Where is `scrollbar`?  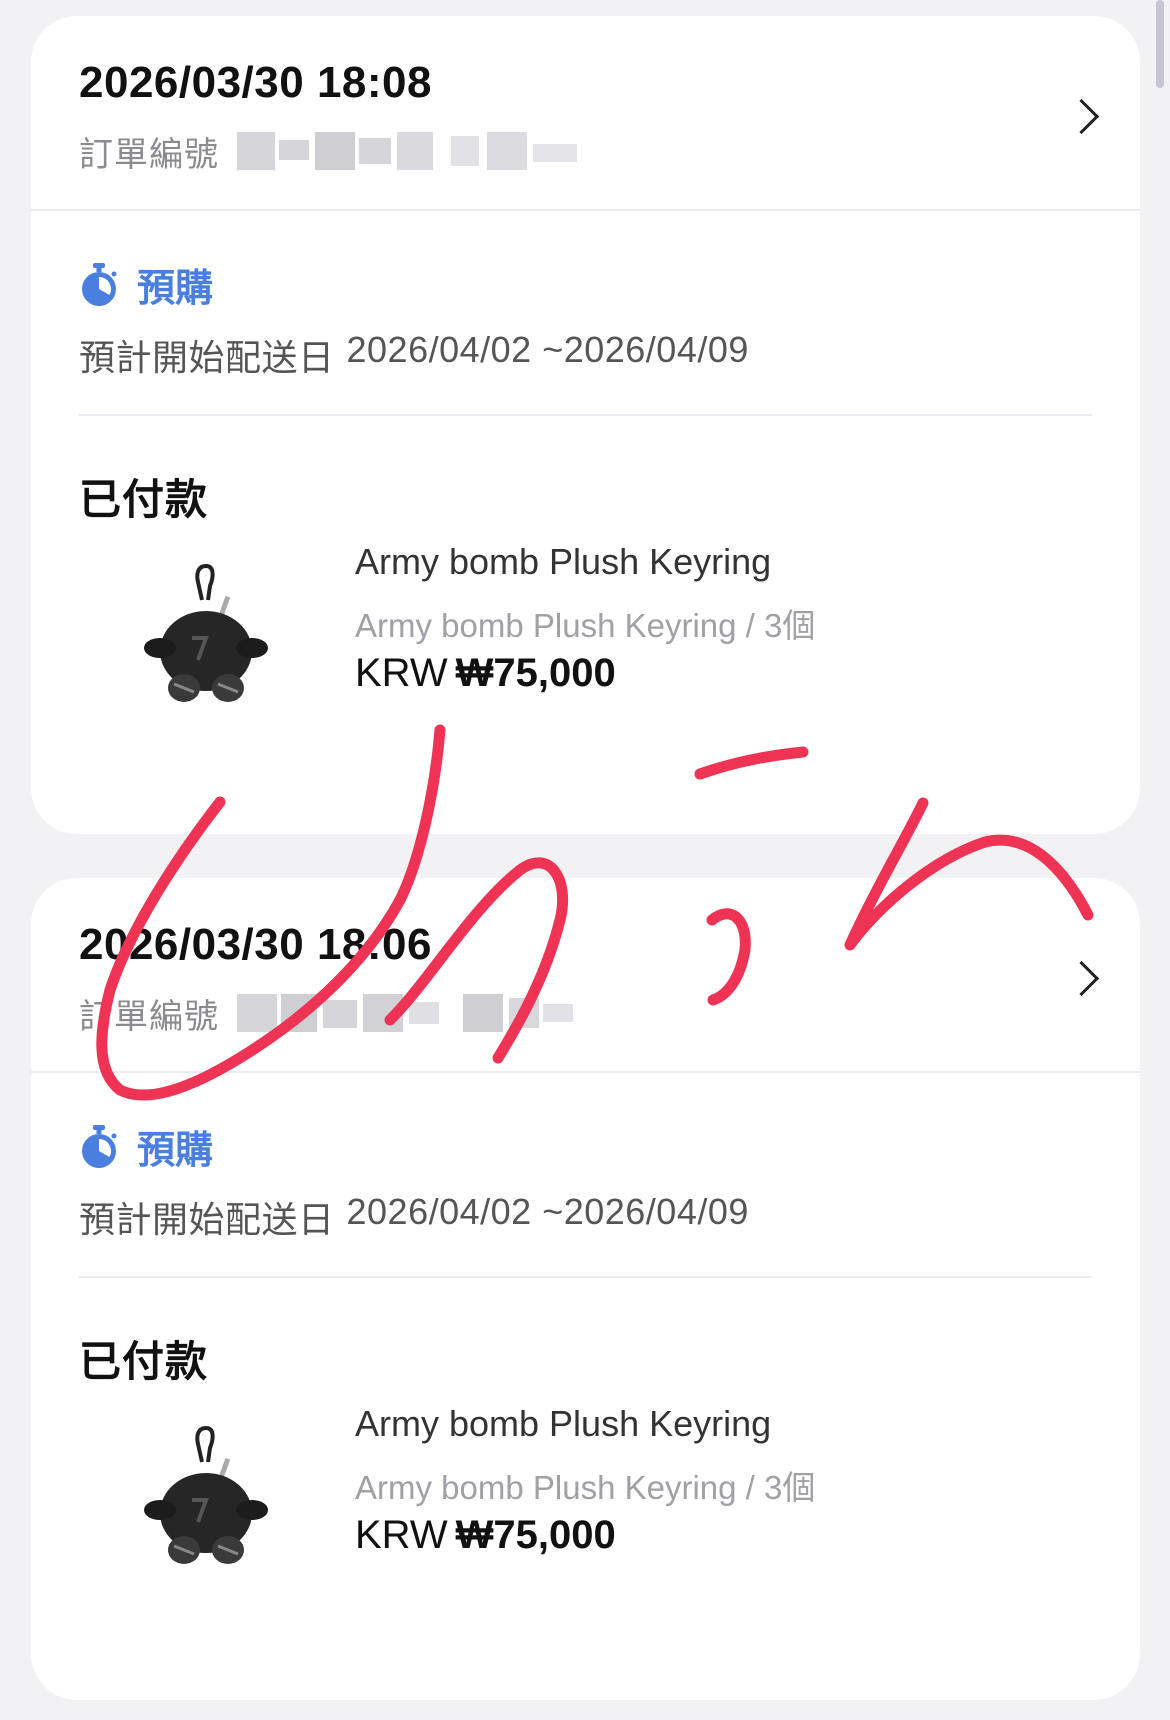 scrollbar is located at coordinates (1160, 44).